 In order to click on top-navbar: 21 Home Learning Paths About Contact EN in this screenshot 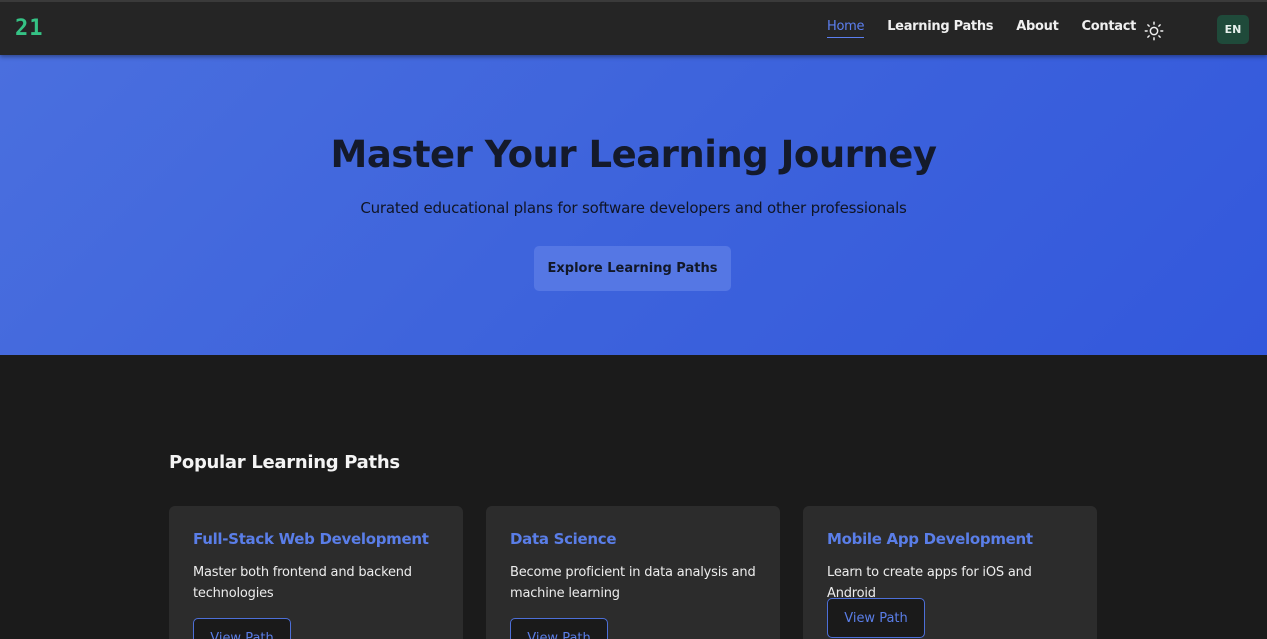, I will do `click(633, 27)`.